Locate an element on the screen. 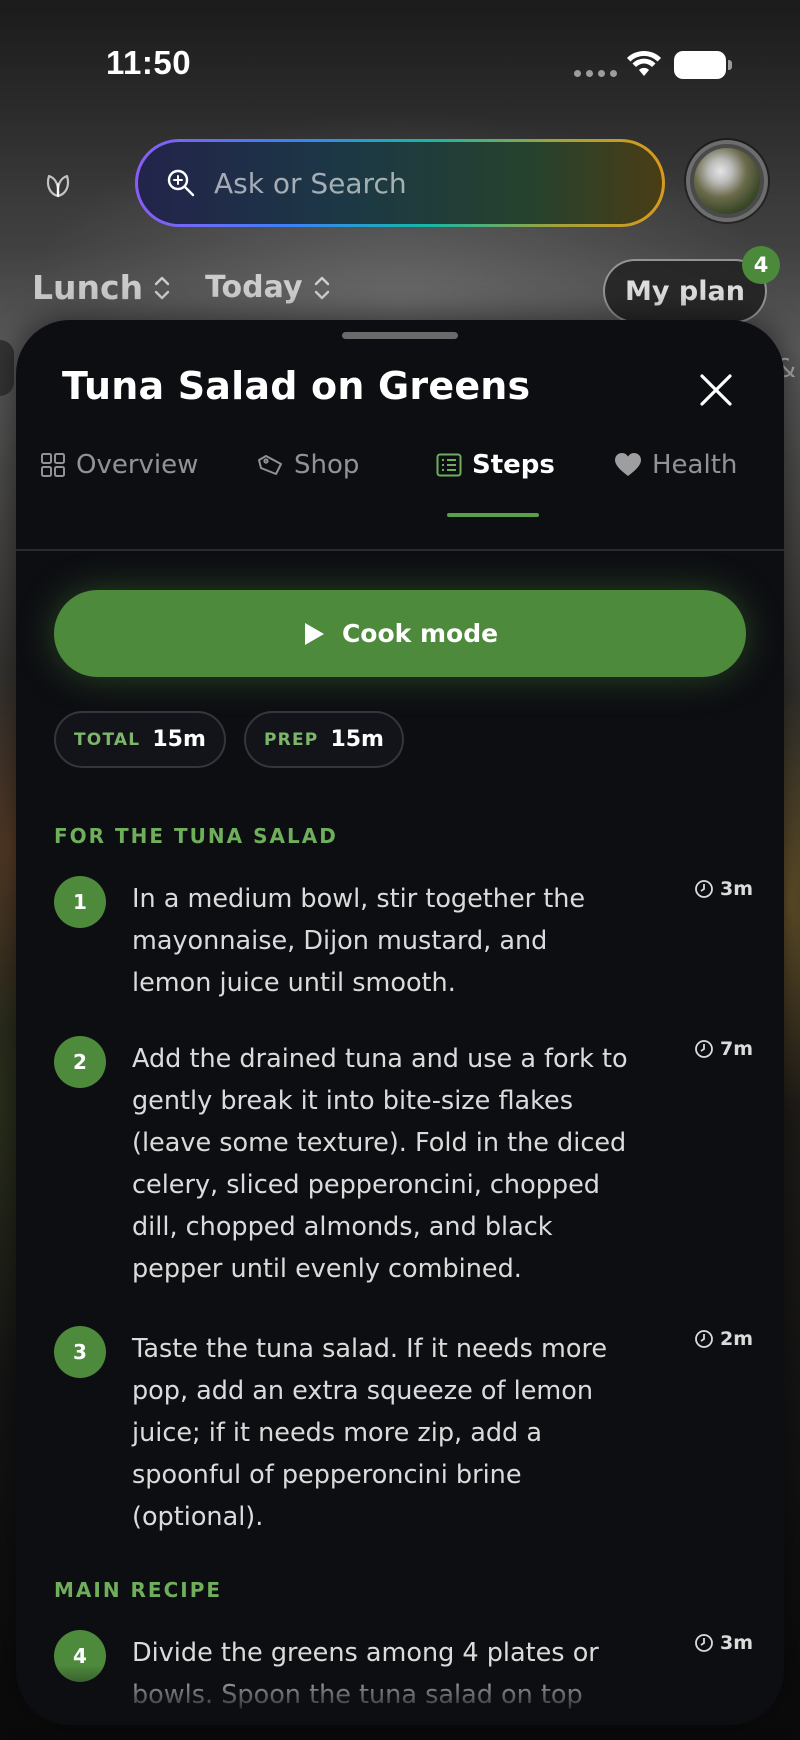 The width and height of the screenshot is (800, 1740). tabs-divider is located at coordinates (400, 550).